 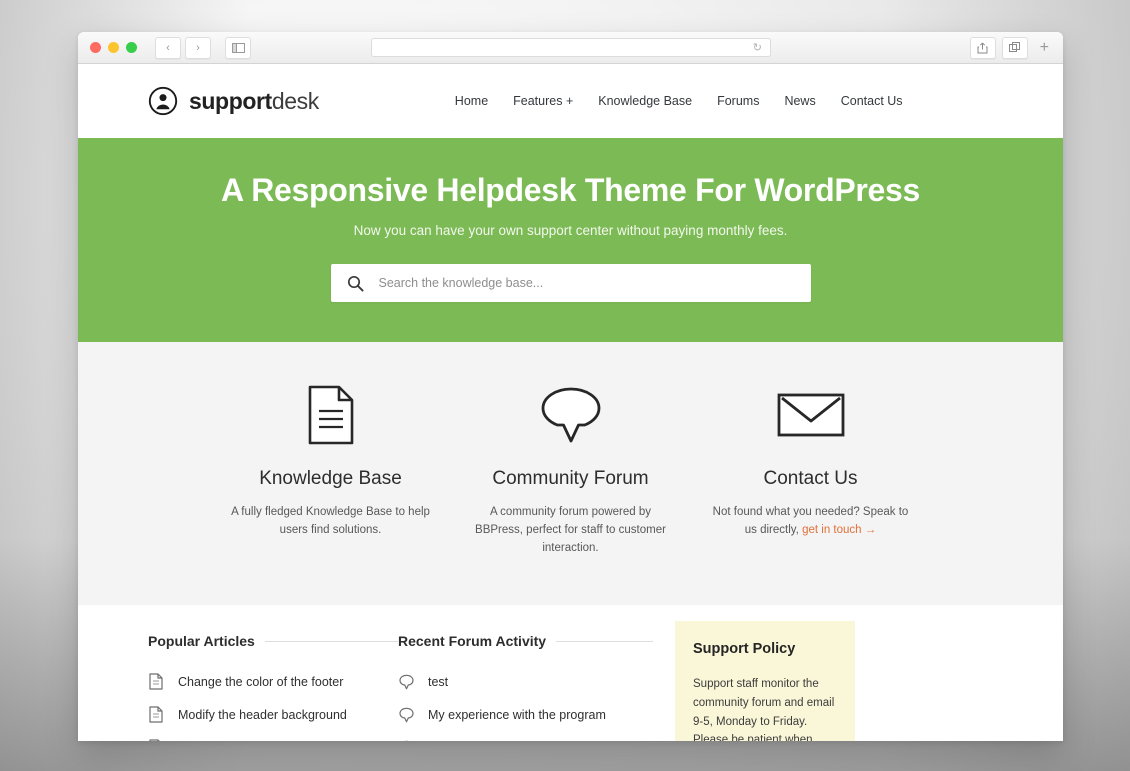 I want to click on toolbar-right-actions: +, so click(x=1012, y=47).